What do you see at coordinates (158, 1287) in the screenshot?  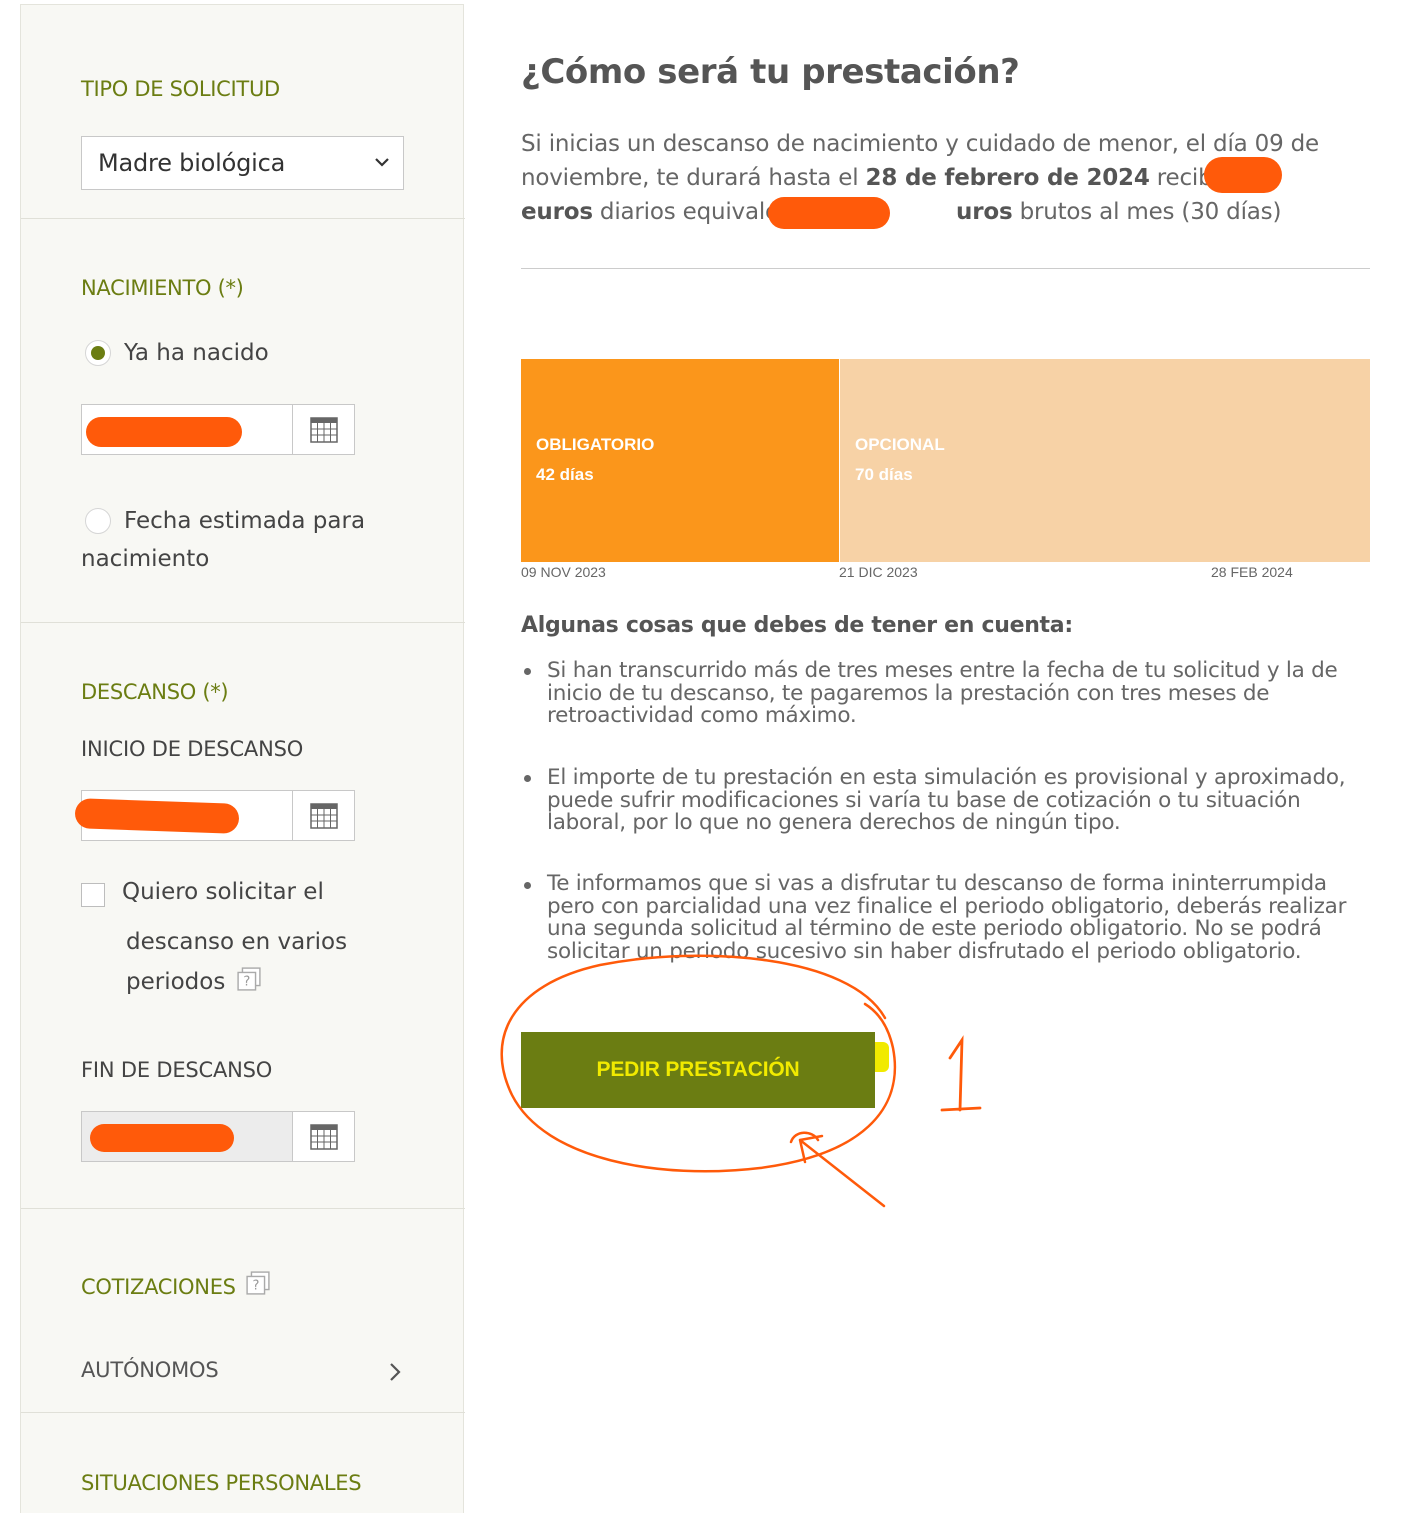 I see `cotizaciones-label: COTIZACIONES` at bounding box center [158, 1287].